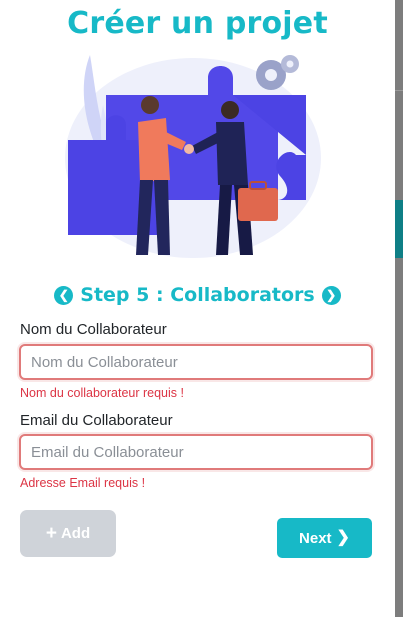  Describe the element at coordinates (51, 533) in the screenshot. I see `plus-icon: +` at that location.